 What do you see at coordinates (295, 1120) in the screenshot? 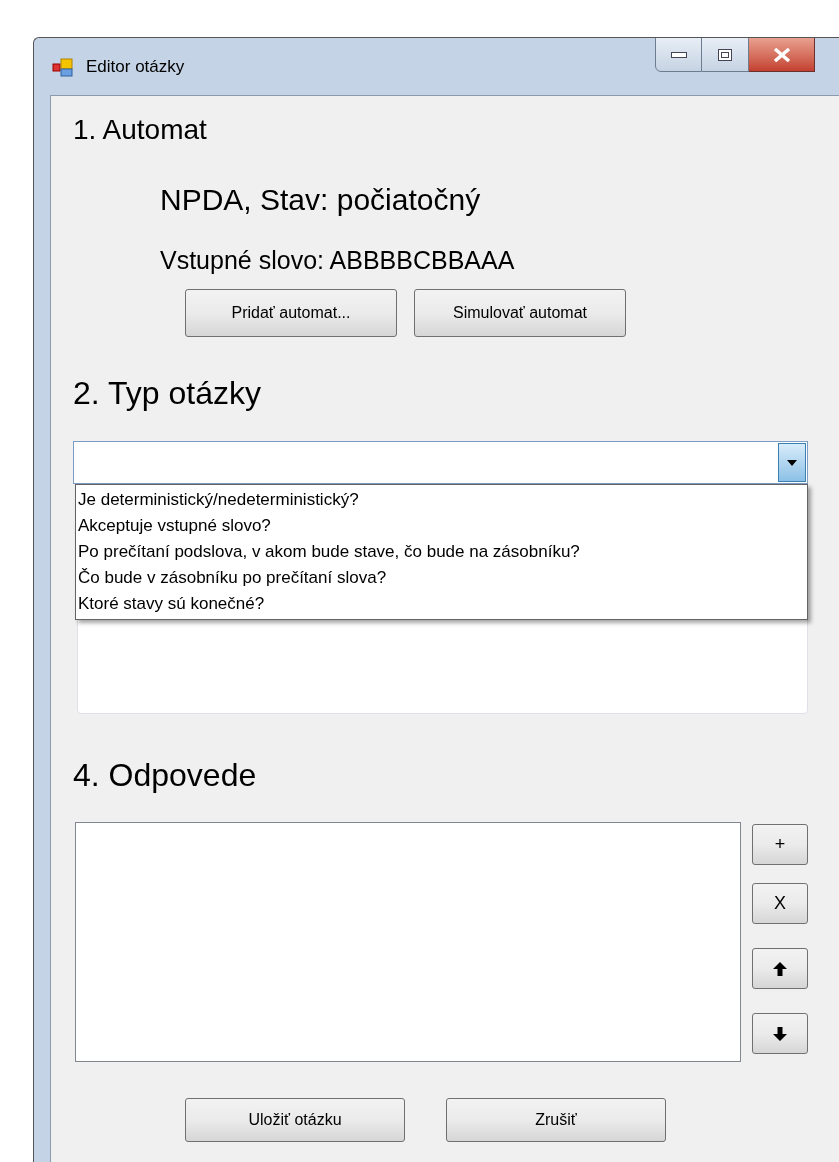
I see `save-question-button: Uložiť otázku` at bounding box center [295, 1120].